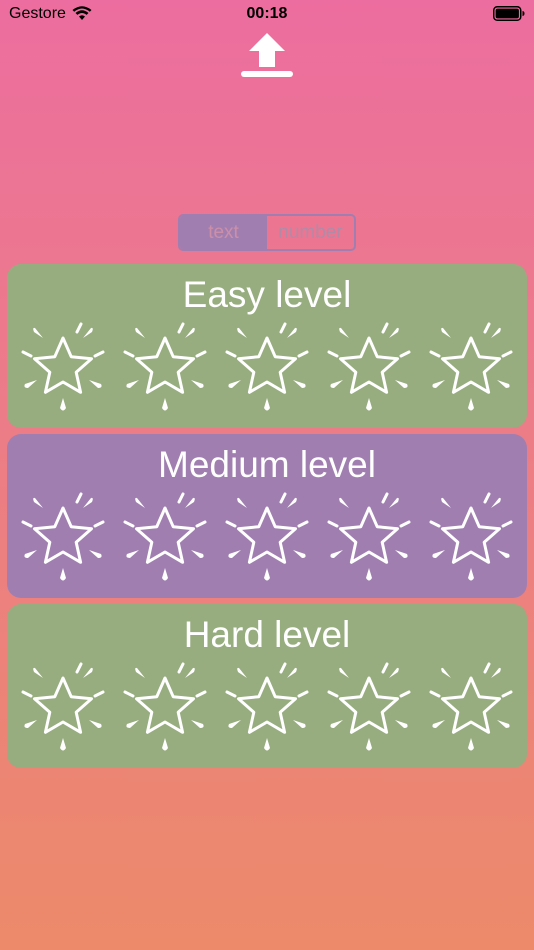  I want to click on level-title: Medium level, so click(267, 464).